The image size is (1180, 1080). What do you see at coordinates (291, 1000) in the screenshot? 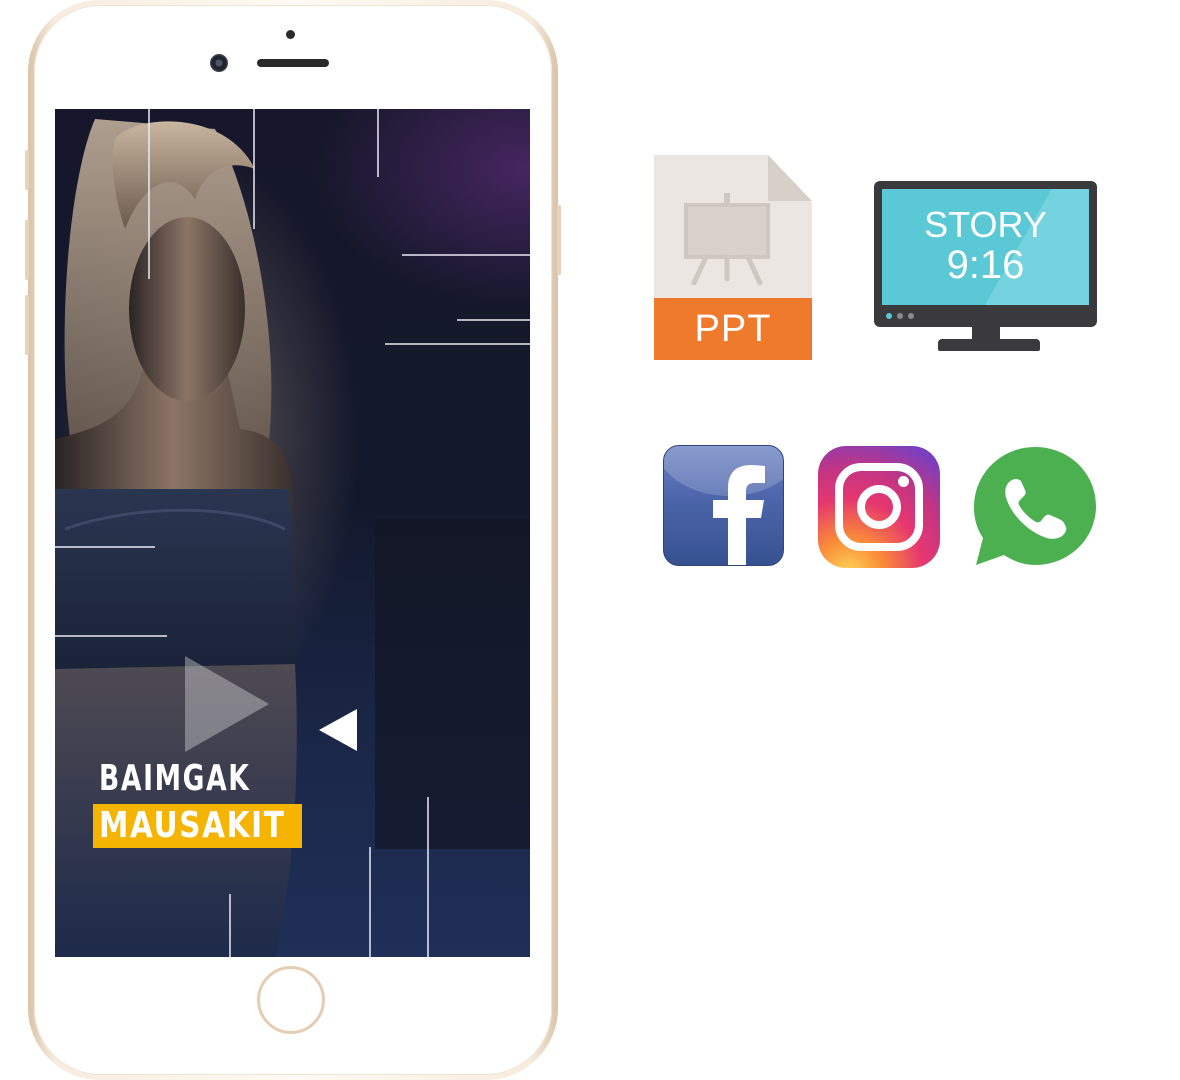
I see `home-button` at bounding box center [291, 1000].